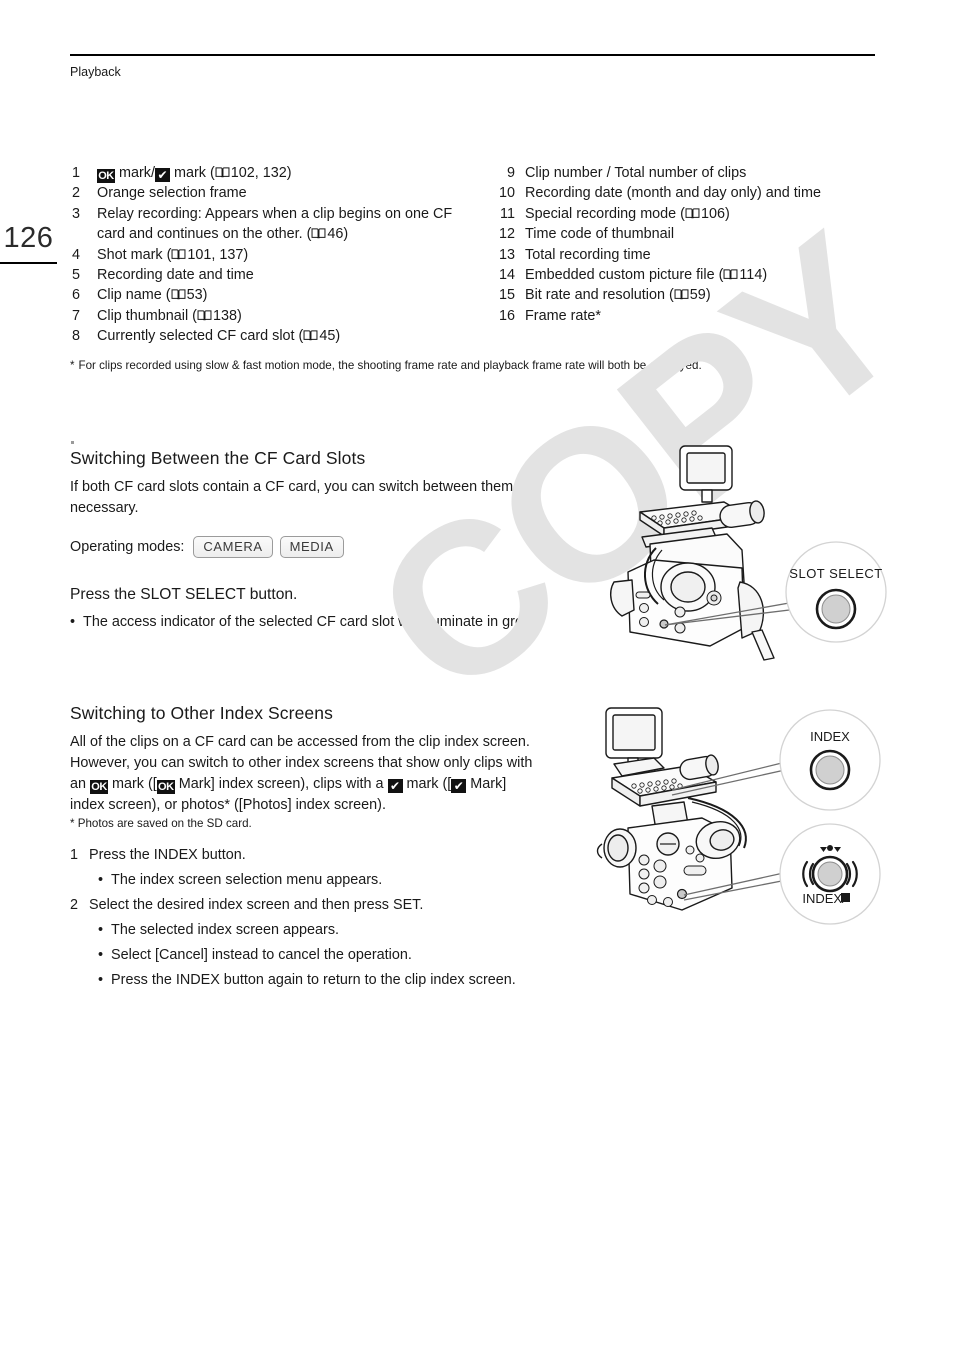 The width and height of the screenshot is (954, 1348). Describe the element at coordinates (127, 547) in the screenshot. I see `operating-modes-label: Operating modes:` at that location.